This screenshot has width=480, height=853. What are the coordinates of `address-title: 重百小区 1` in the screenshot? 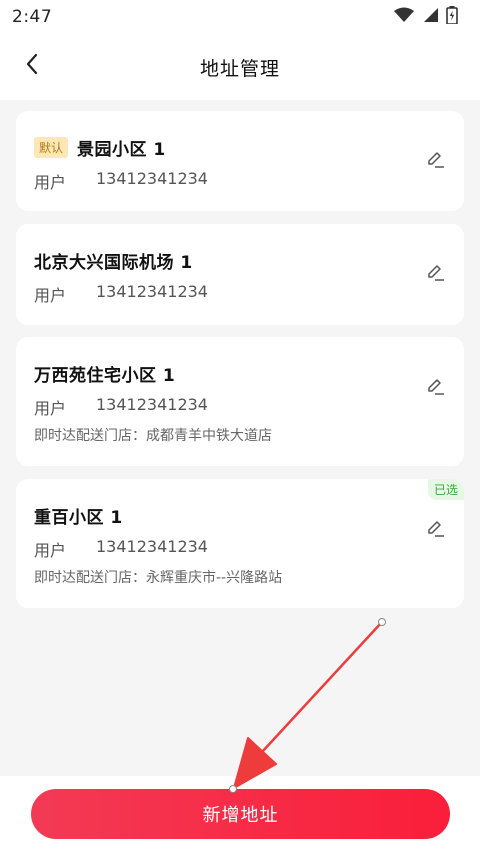 It's located at (78, 518).